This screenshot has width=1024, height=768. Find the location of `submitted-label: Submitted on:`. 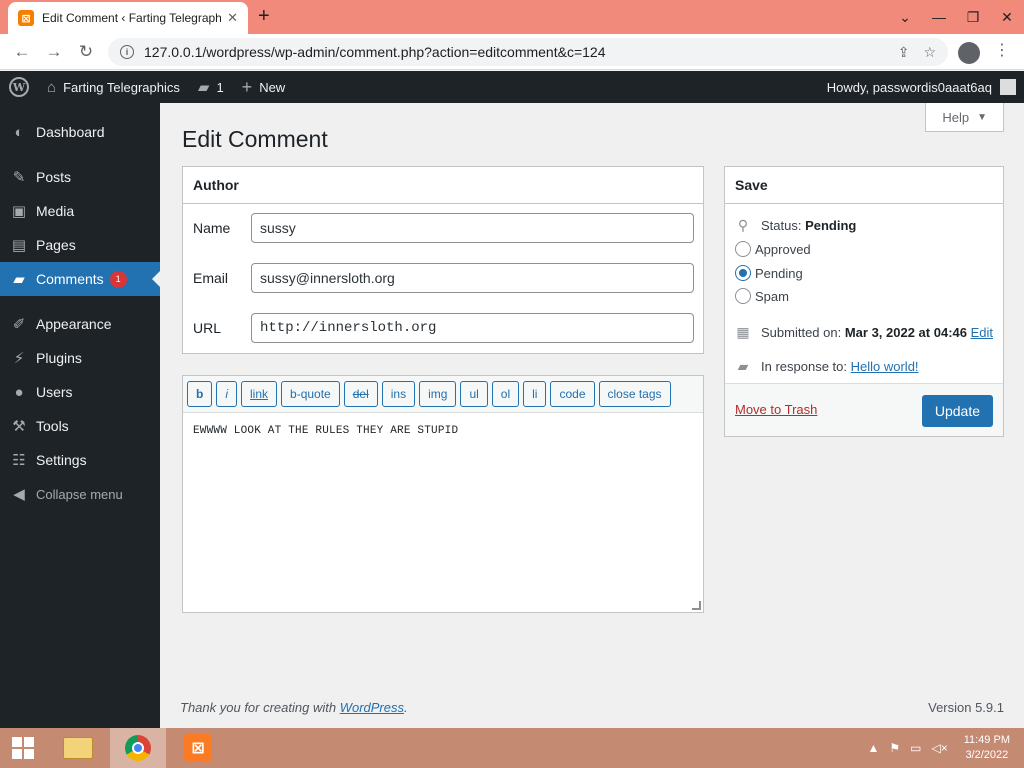

submitted-label: Submitted on: is located at coordinates (801, 332).